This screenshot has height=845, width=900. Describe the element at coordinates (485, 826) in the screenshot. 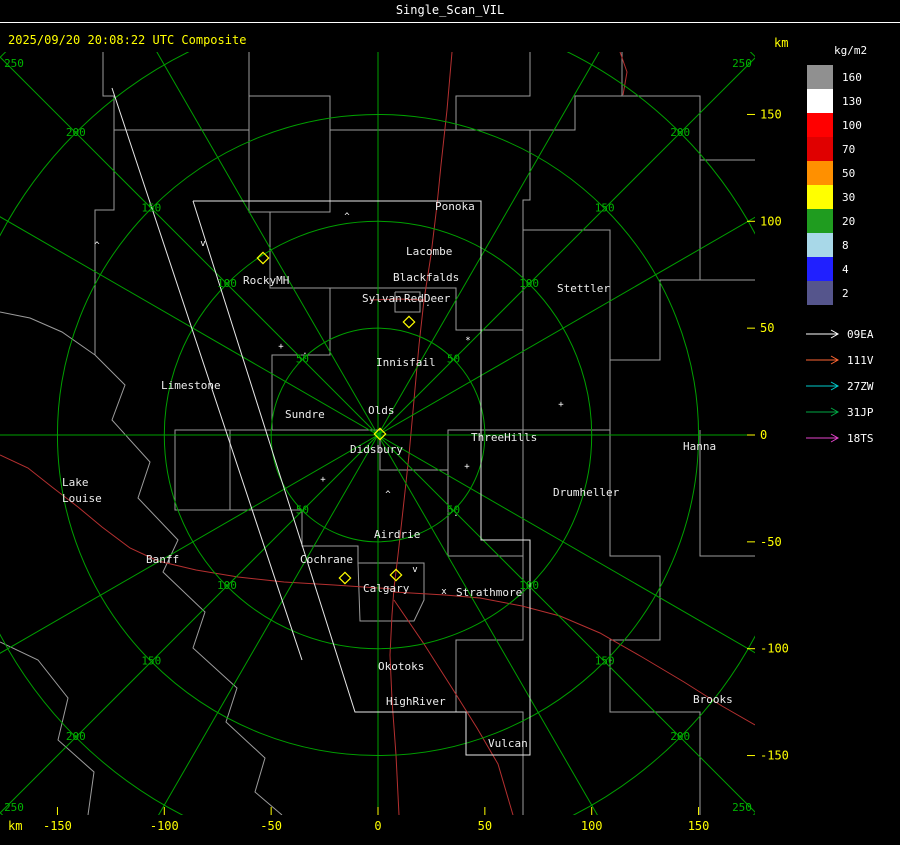

I see `bottom-axis-label: 50` at that location.